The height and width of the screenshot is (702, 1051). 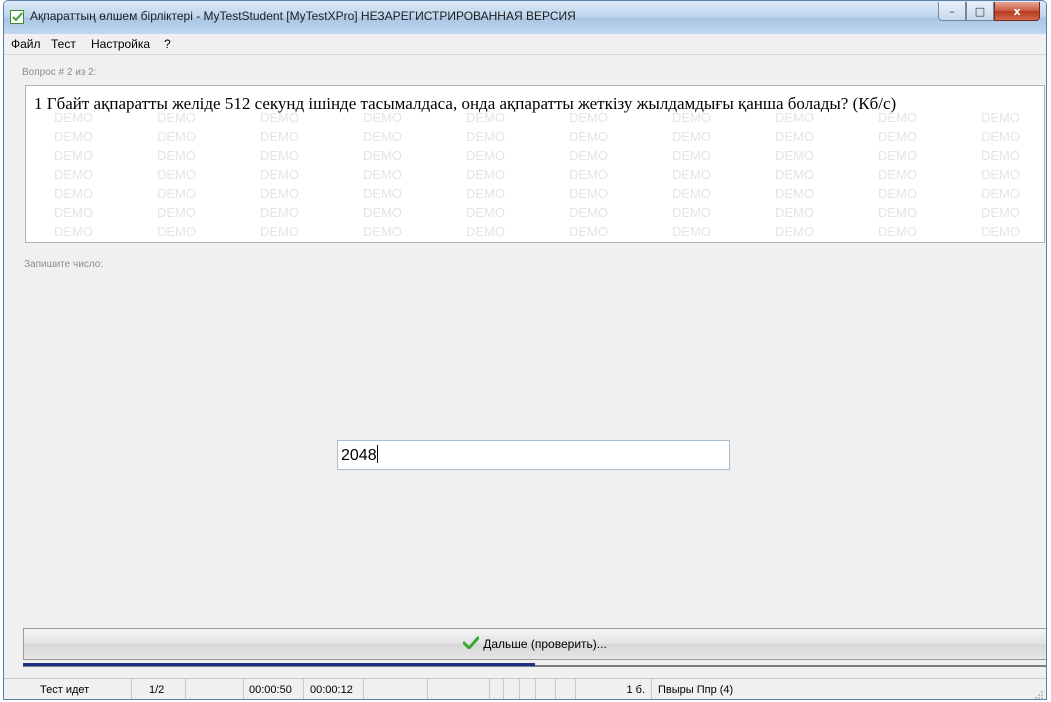 What do you see at coordinates (274, 689) in the screenshot?
I see `status-time-elapsed: 00:00:50` at bounding box center [274, 689].